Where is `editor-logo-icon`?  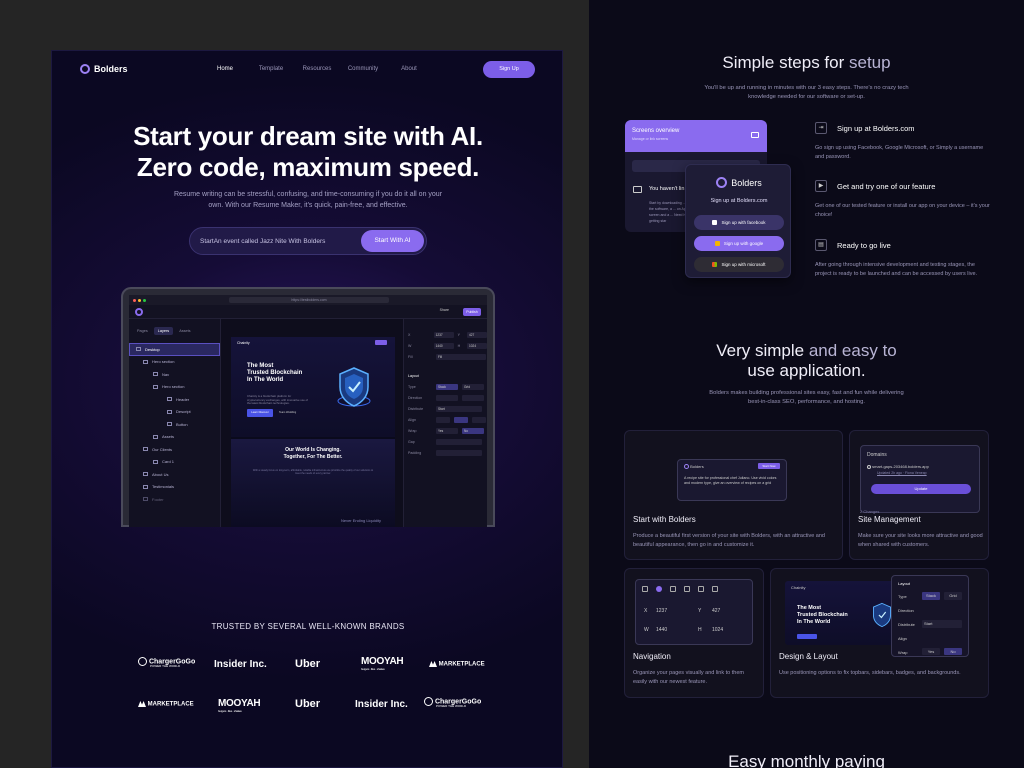
editor-logo-icon is located at coordinates (139, 312).